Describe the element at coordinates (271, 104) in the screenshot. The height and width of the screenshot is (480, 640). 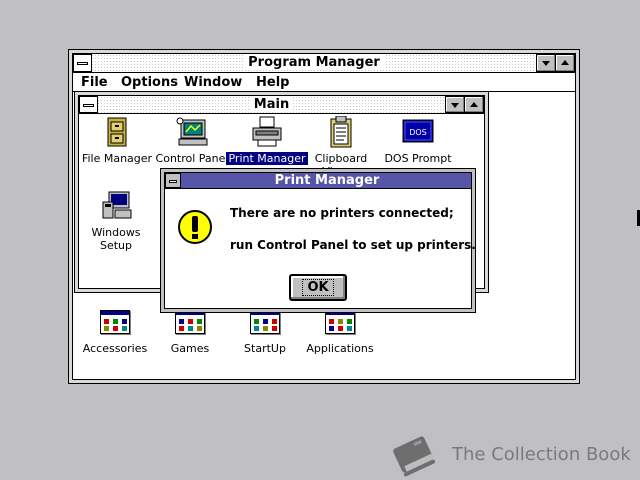
I see `main-title: Main` at that location.